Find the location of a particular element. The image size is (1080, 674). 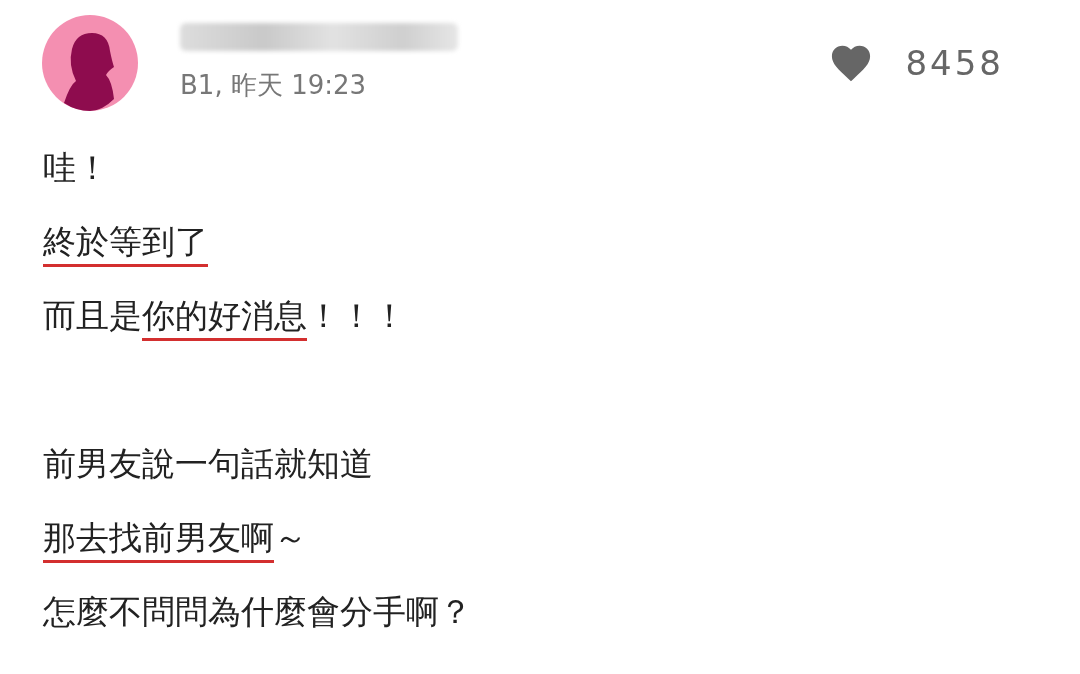

avatar-icon is located at coordinates (90, 63).